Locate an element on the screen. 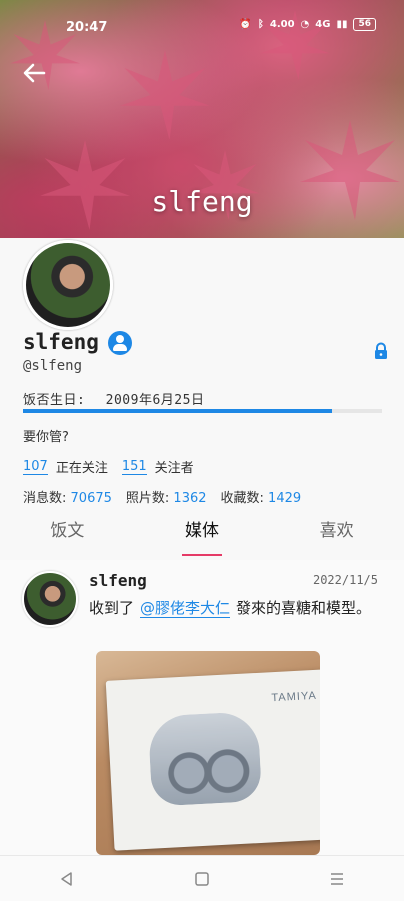  avatar is located at coordinates (68, 285).